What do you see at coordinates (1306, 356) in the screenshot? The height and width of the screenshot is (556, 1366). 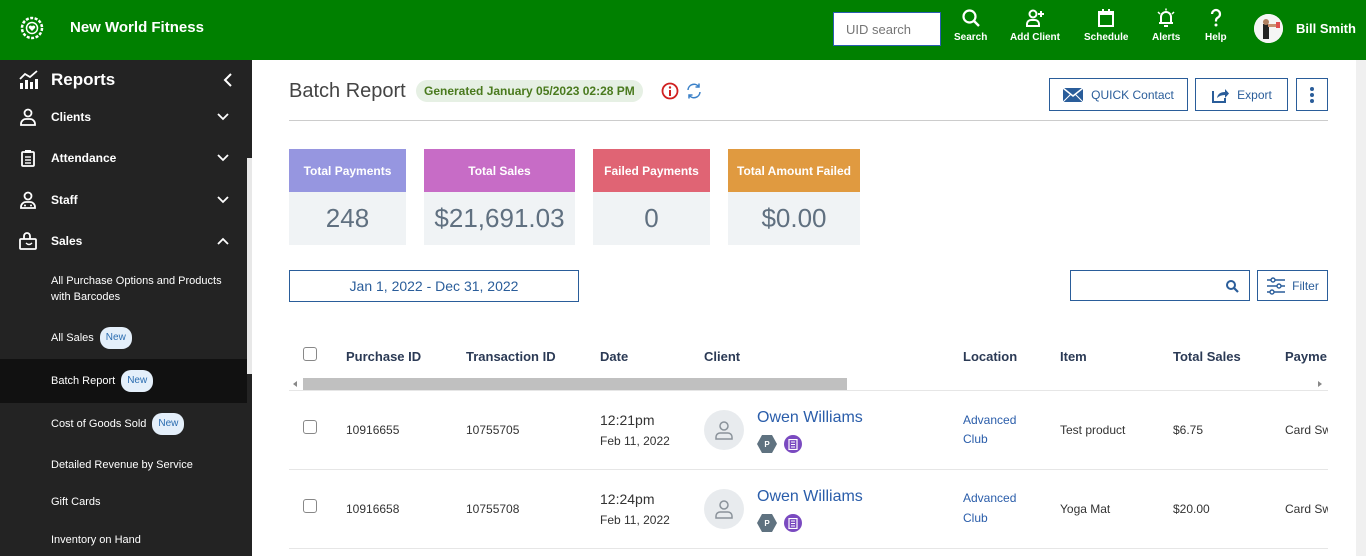 I see `column-header-payment: Payme` at bounding box center [1306, 356].